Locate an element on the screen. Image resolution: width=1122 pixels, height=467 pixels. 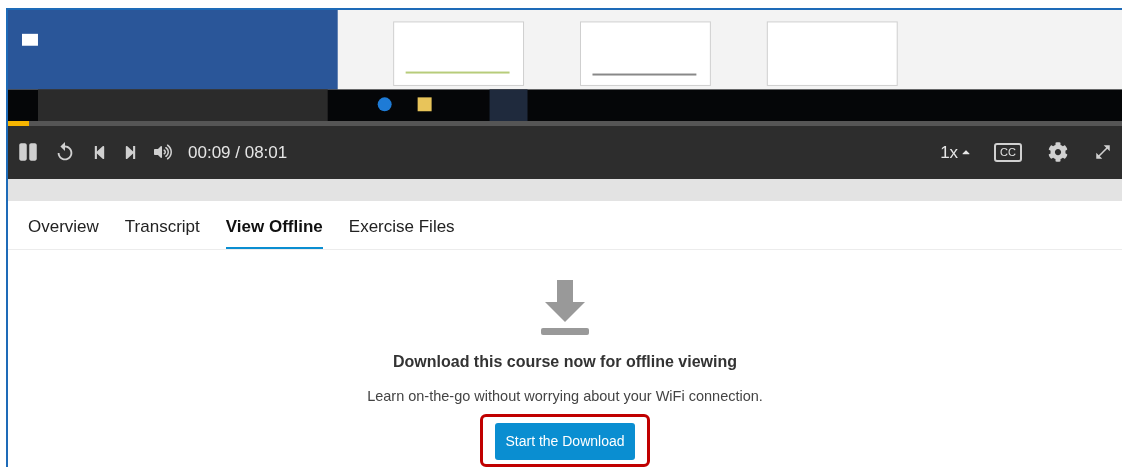
tab: View Offline is located at coordinates (274, 231).